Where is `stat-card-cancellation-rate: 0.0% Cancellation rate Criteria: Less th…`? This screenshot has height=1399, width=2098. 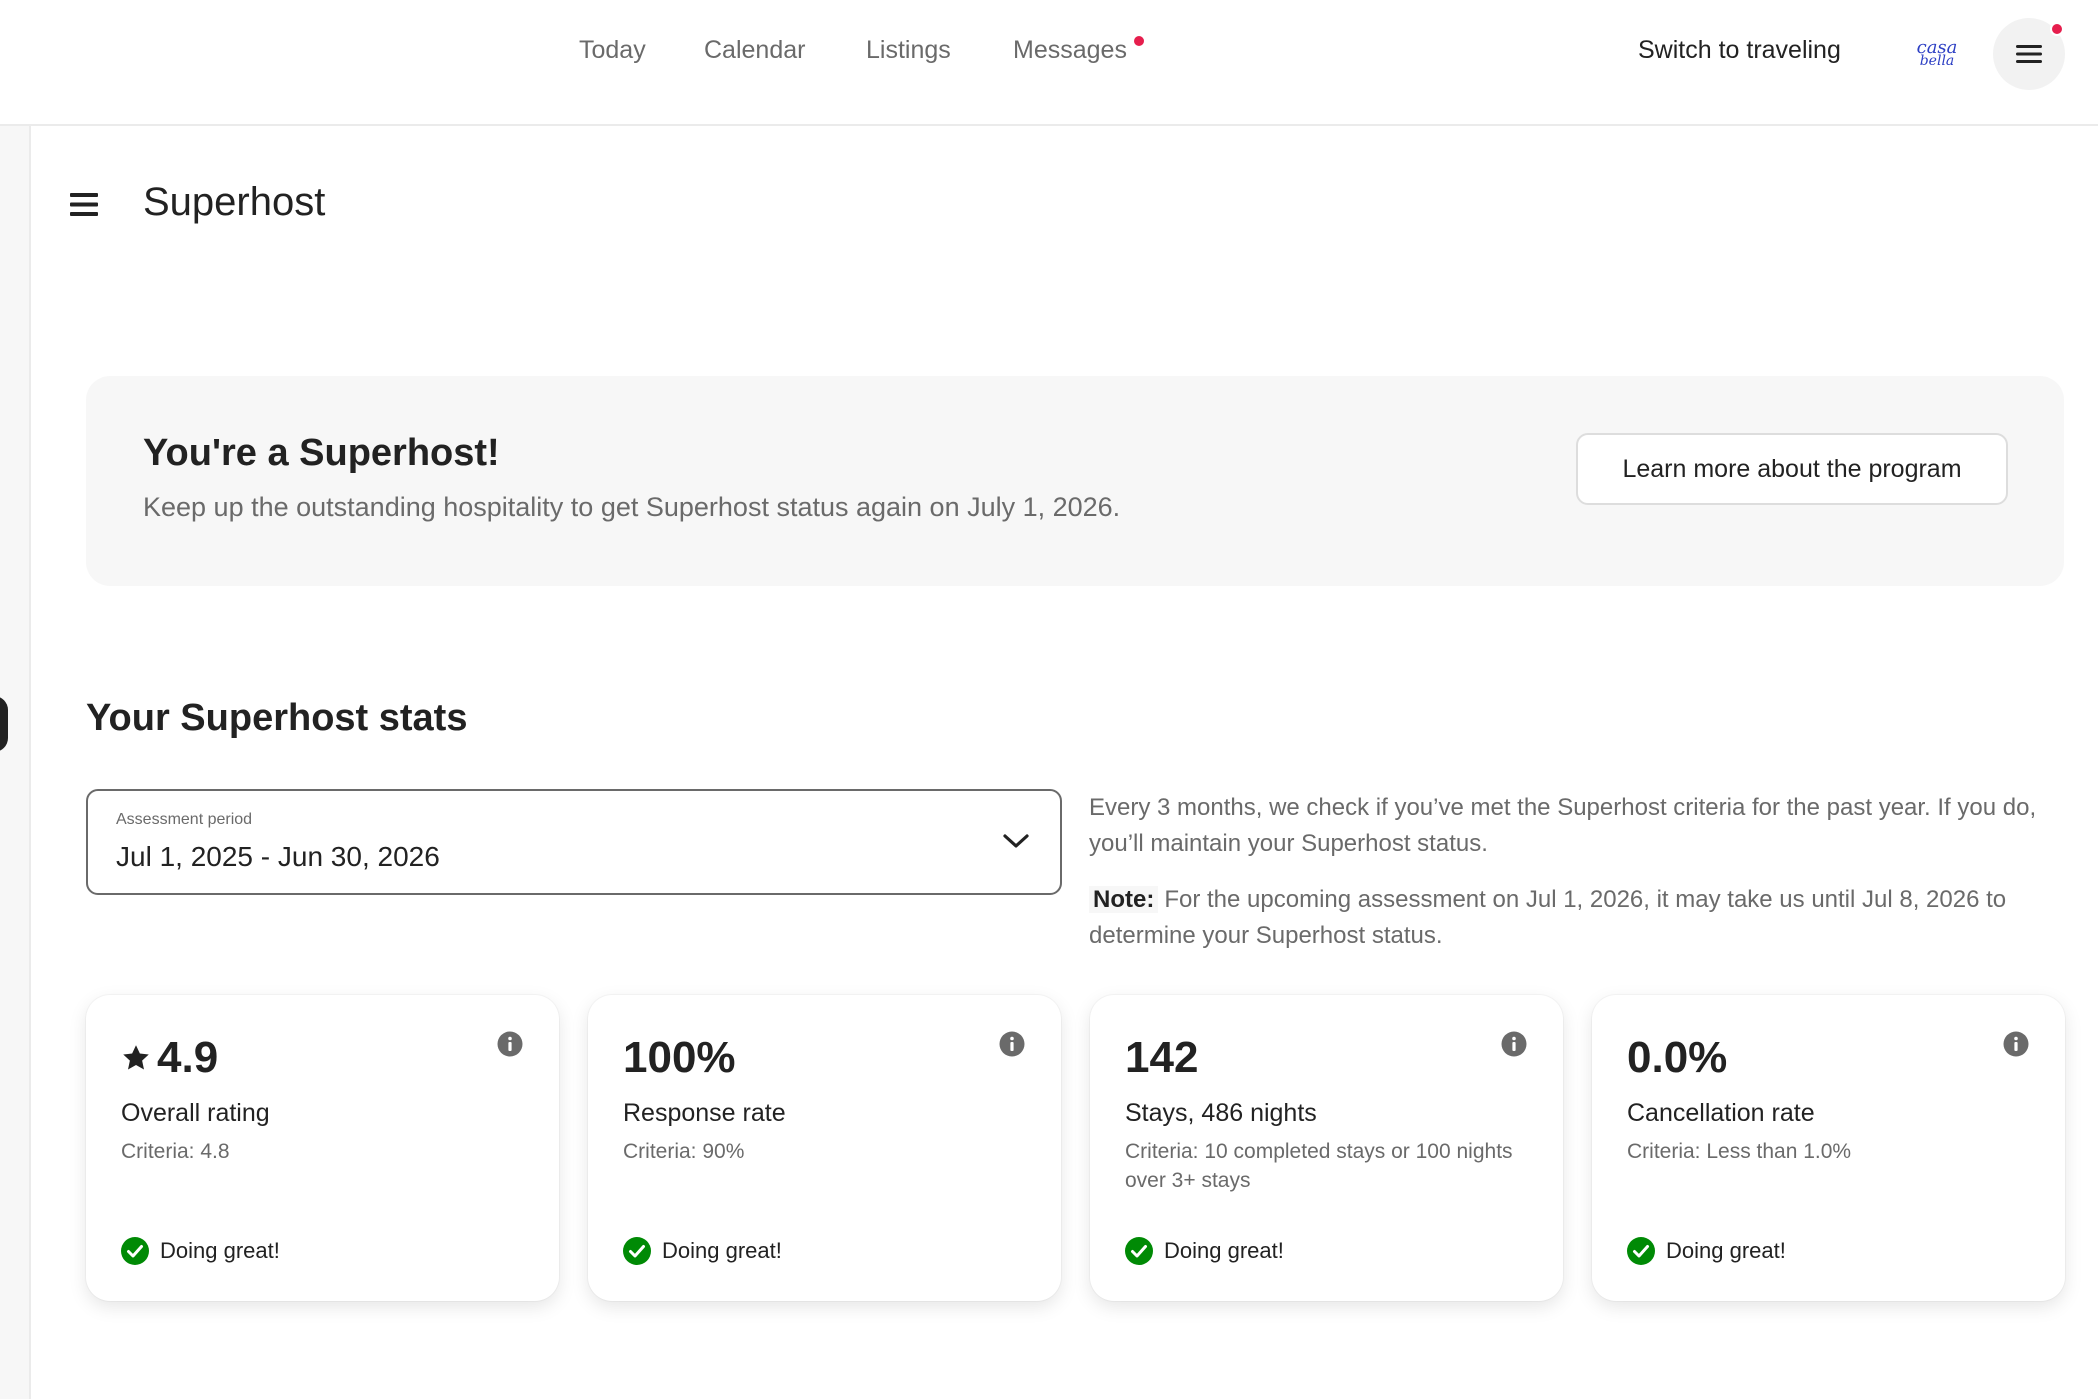 stat-card-cancellation-rate: 0.0% Cancellation rate Criteria: Less th… is located at coordinates (1828, 1148).